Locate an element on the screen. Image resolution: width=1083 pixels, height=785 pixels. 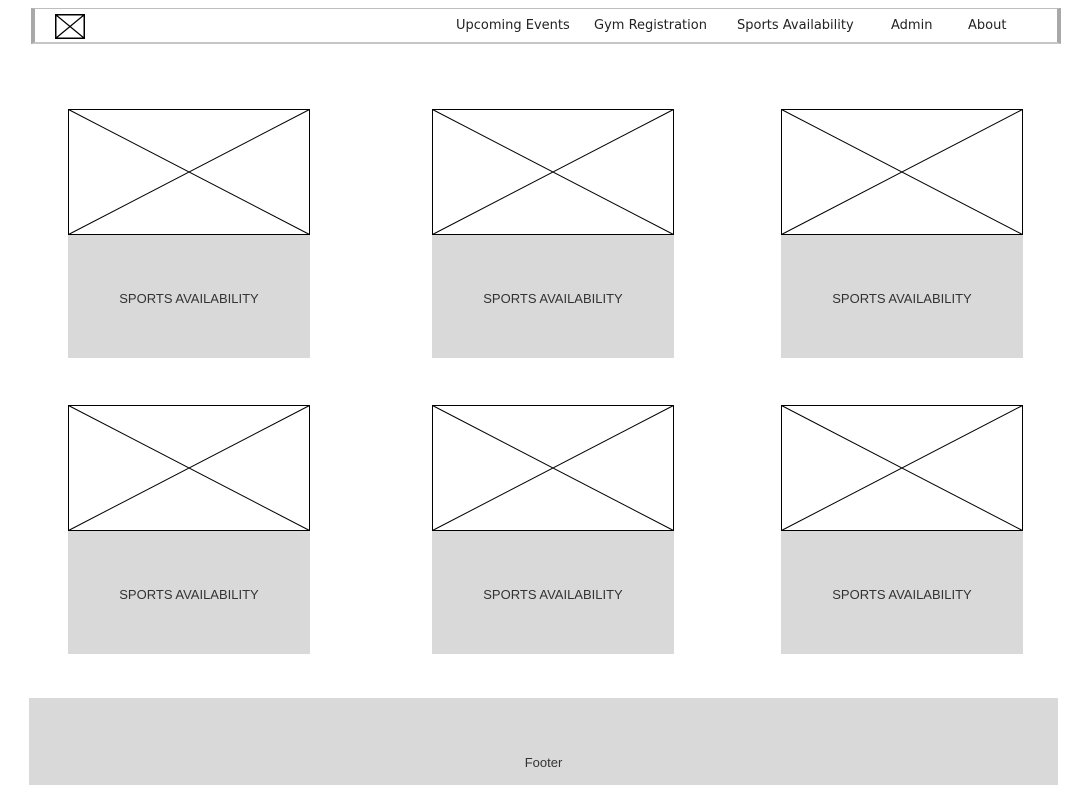
nav-link-gym-registration: Gym Registration is located at coordinates (650, 25).